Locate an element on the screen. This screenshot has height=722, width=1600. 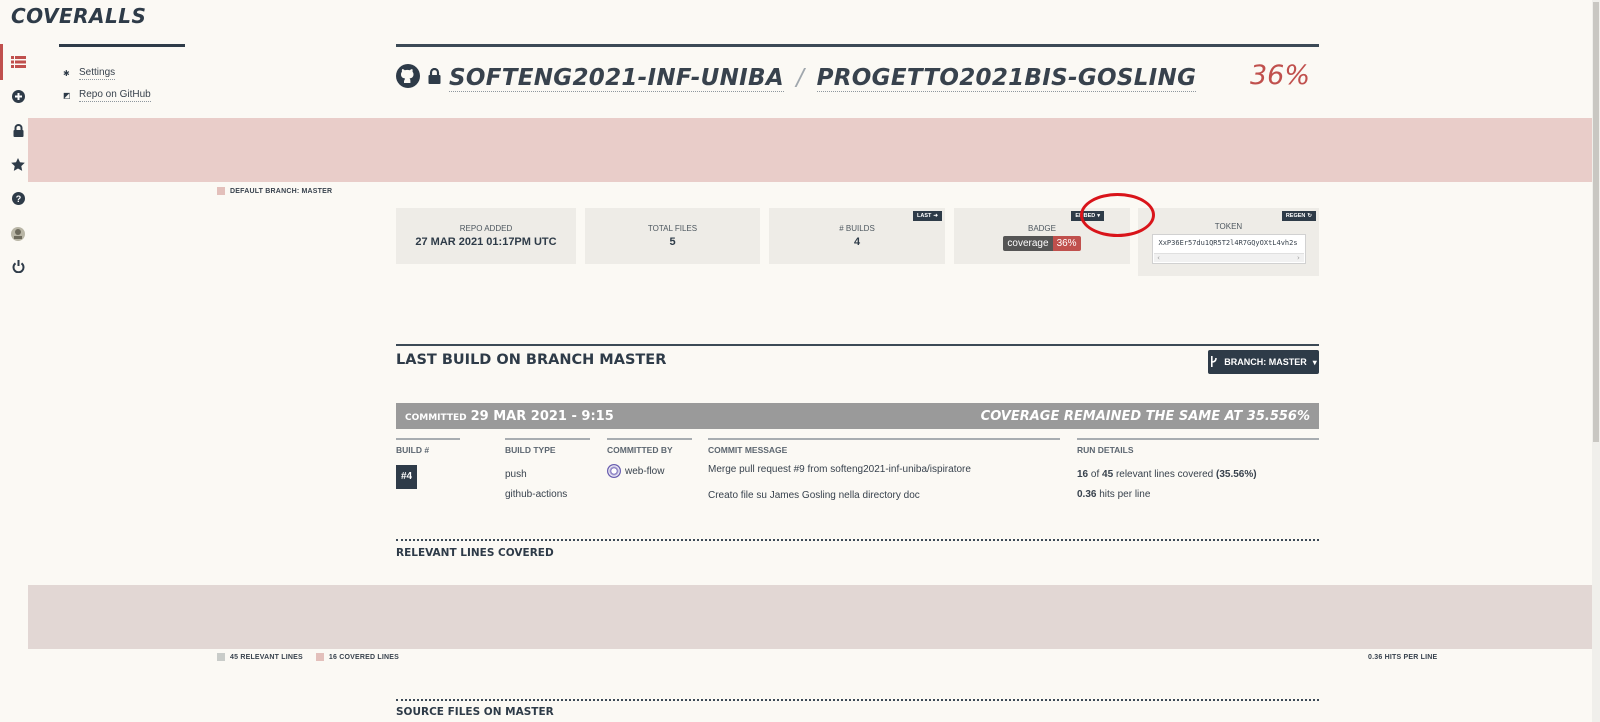
badge-right-text: 36% is located at coordinates (1066, 243).